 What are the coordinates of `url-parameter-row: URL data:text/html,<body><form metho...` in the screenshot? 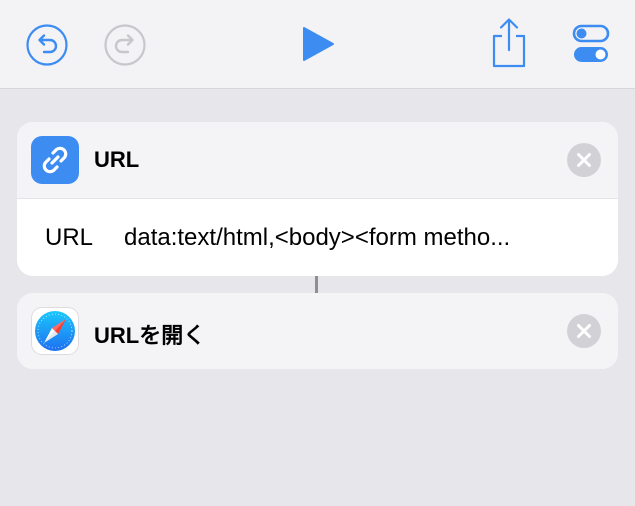 It's located at (317, 237).